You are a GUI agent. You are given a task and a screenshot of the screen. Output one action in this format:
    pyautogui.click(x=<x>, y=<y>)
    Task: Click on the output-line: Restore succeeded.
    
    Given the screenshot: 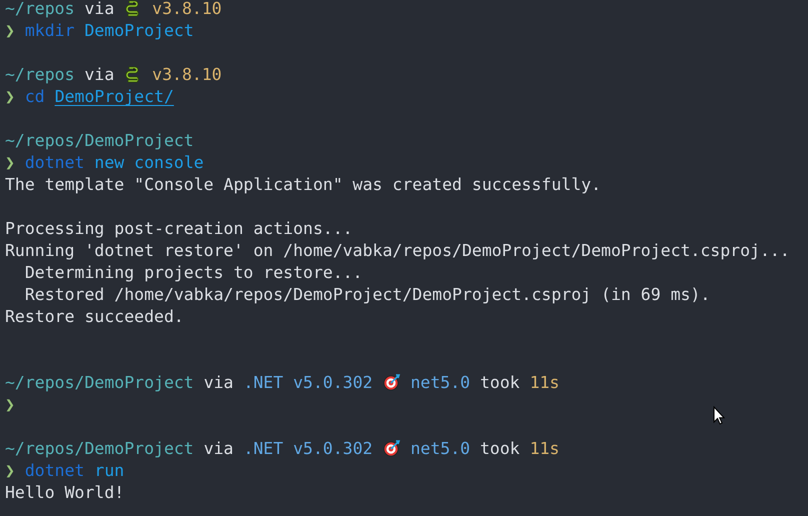 What is the action you would take?
    pyautogui.click(x=94, y=316)
    